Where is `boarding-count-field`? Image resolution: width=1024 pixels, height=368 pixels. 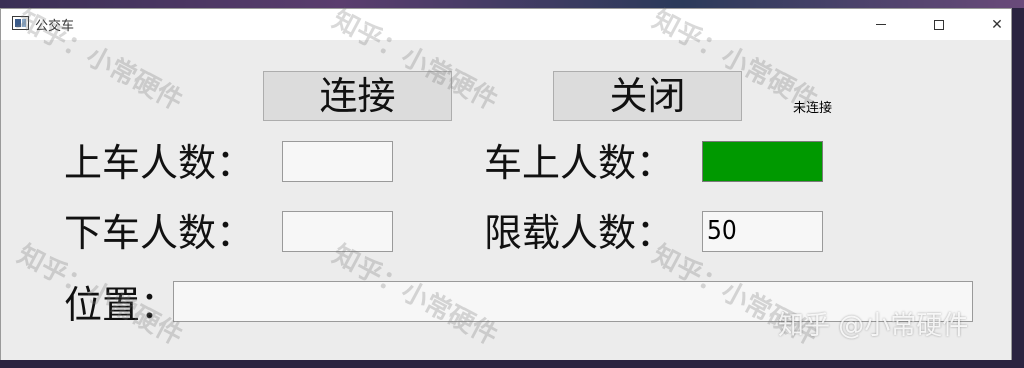
boarding-count-field is located at coordinates (337, 161).